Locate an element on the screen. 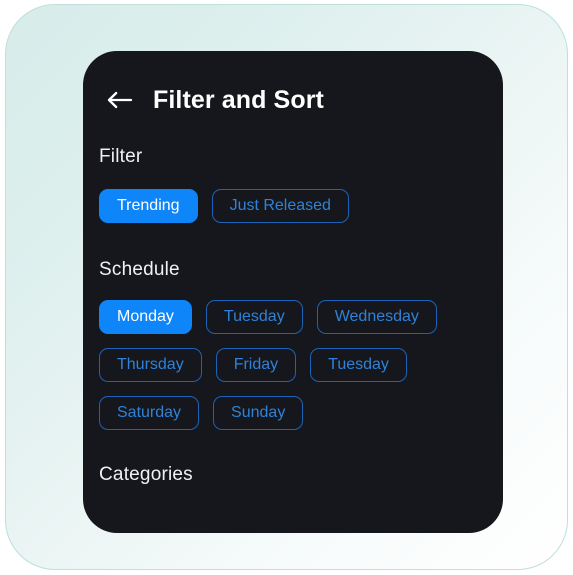 The height and width of the screenshot is (575, 573). chip-saturday: Saturday is located at coordinates (149, 413).